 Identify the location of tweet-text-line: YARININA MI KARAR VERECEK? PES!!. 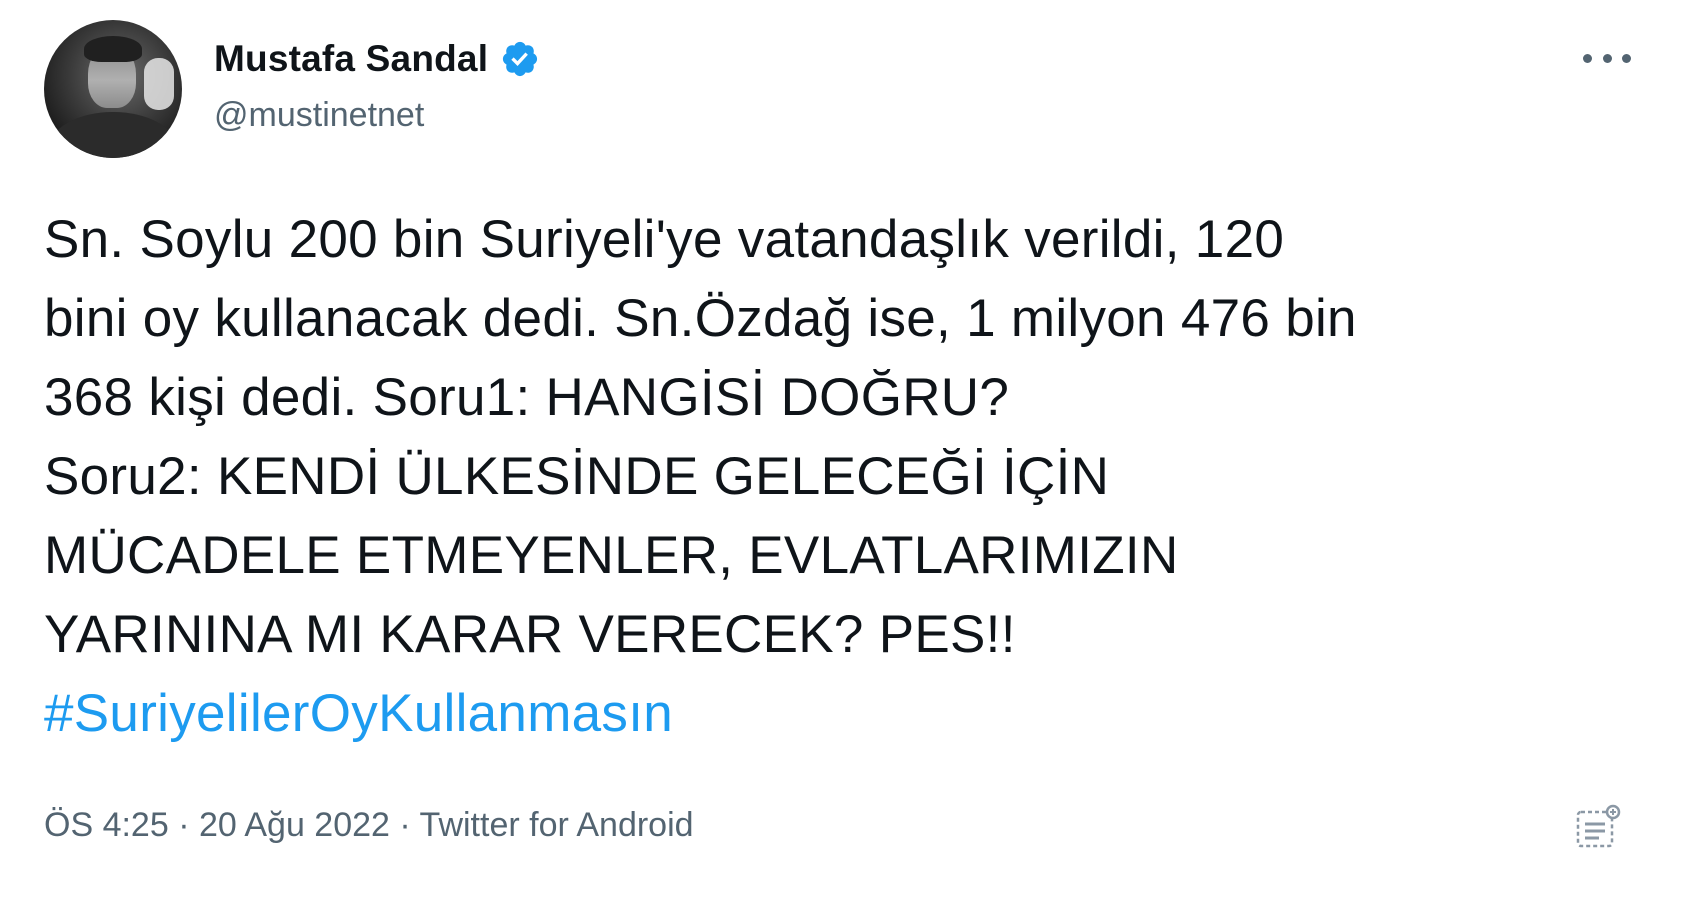
(530, 634).